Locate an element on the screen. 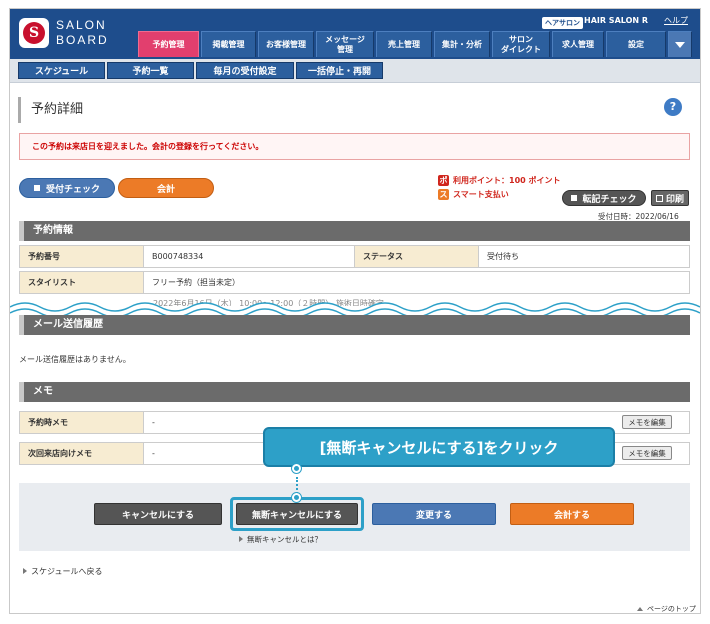 This screenshot has width=710, height=624. edit-reservation-memo-button: メモを編集 is located at coordinates (647, 422).